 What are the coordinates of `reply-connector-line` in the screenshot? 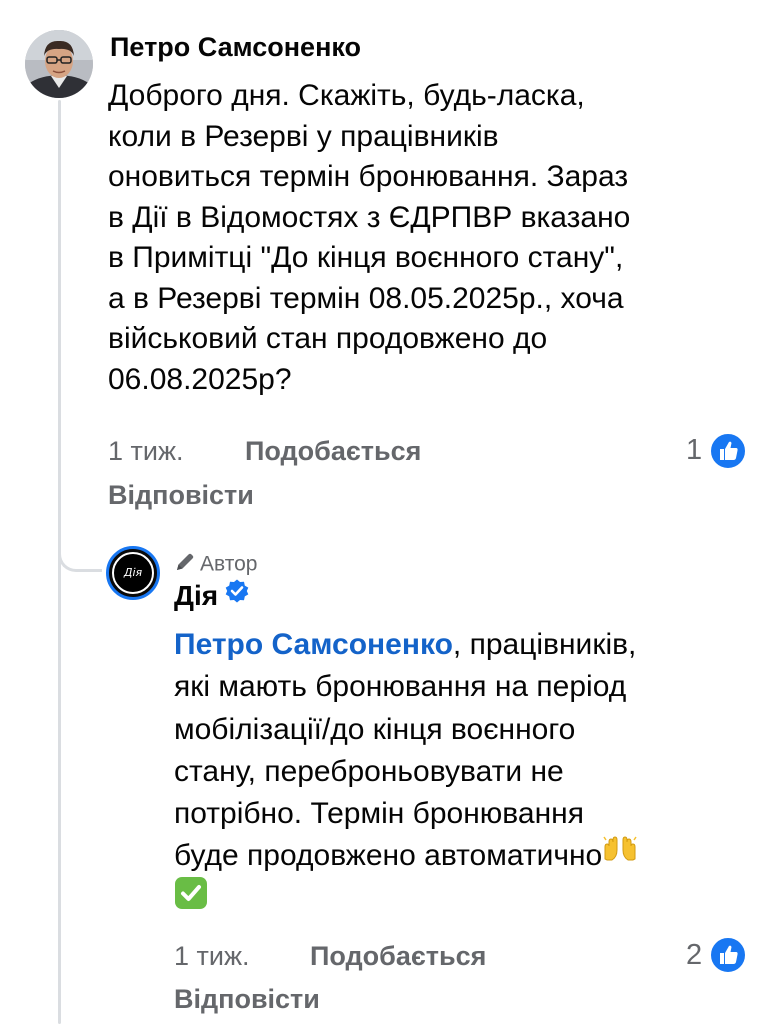 It's located at (80, 550).